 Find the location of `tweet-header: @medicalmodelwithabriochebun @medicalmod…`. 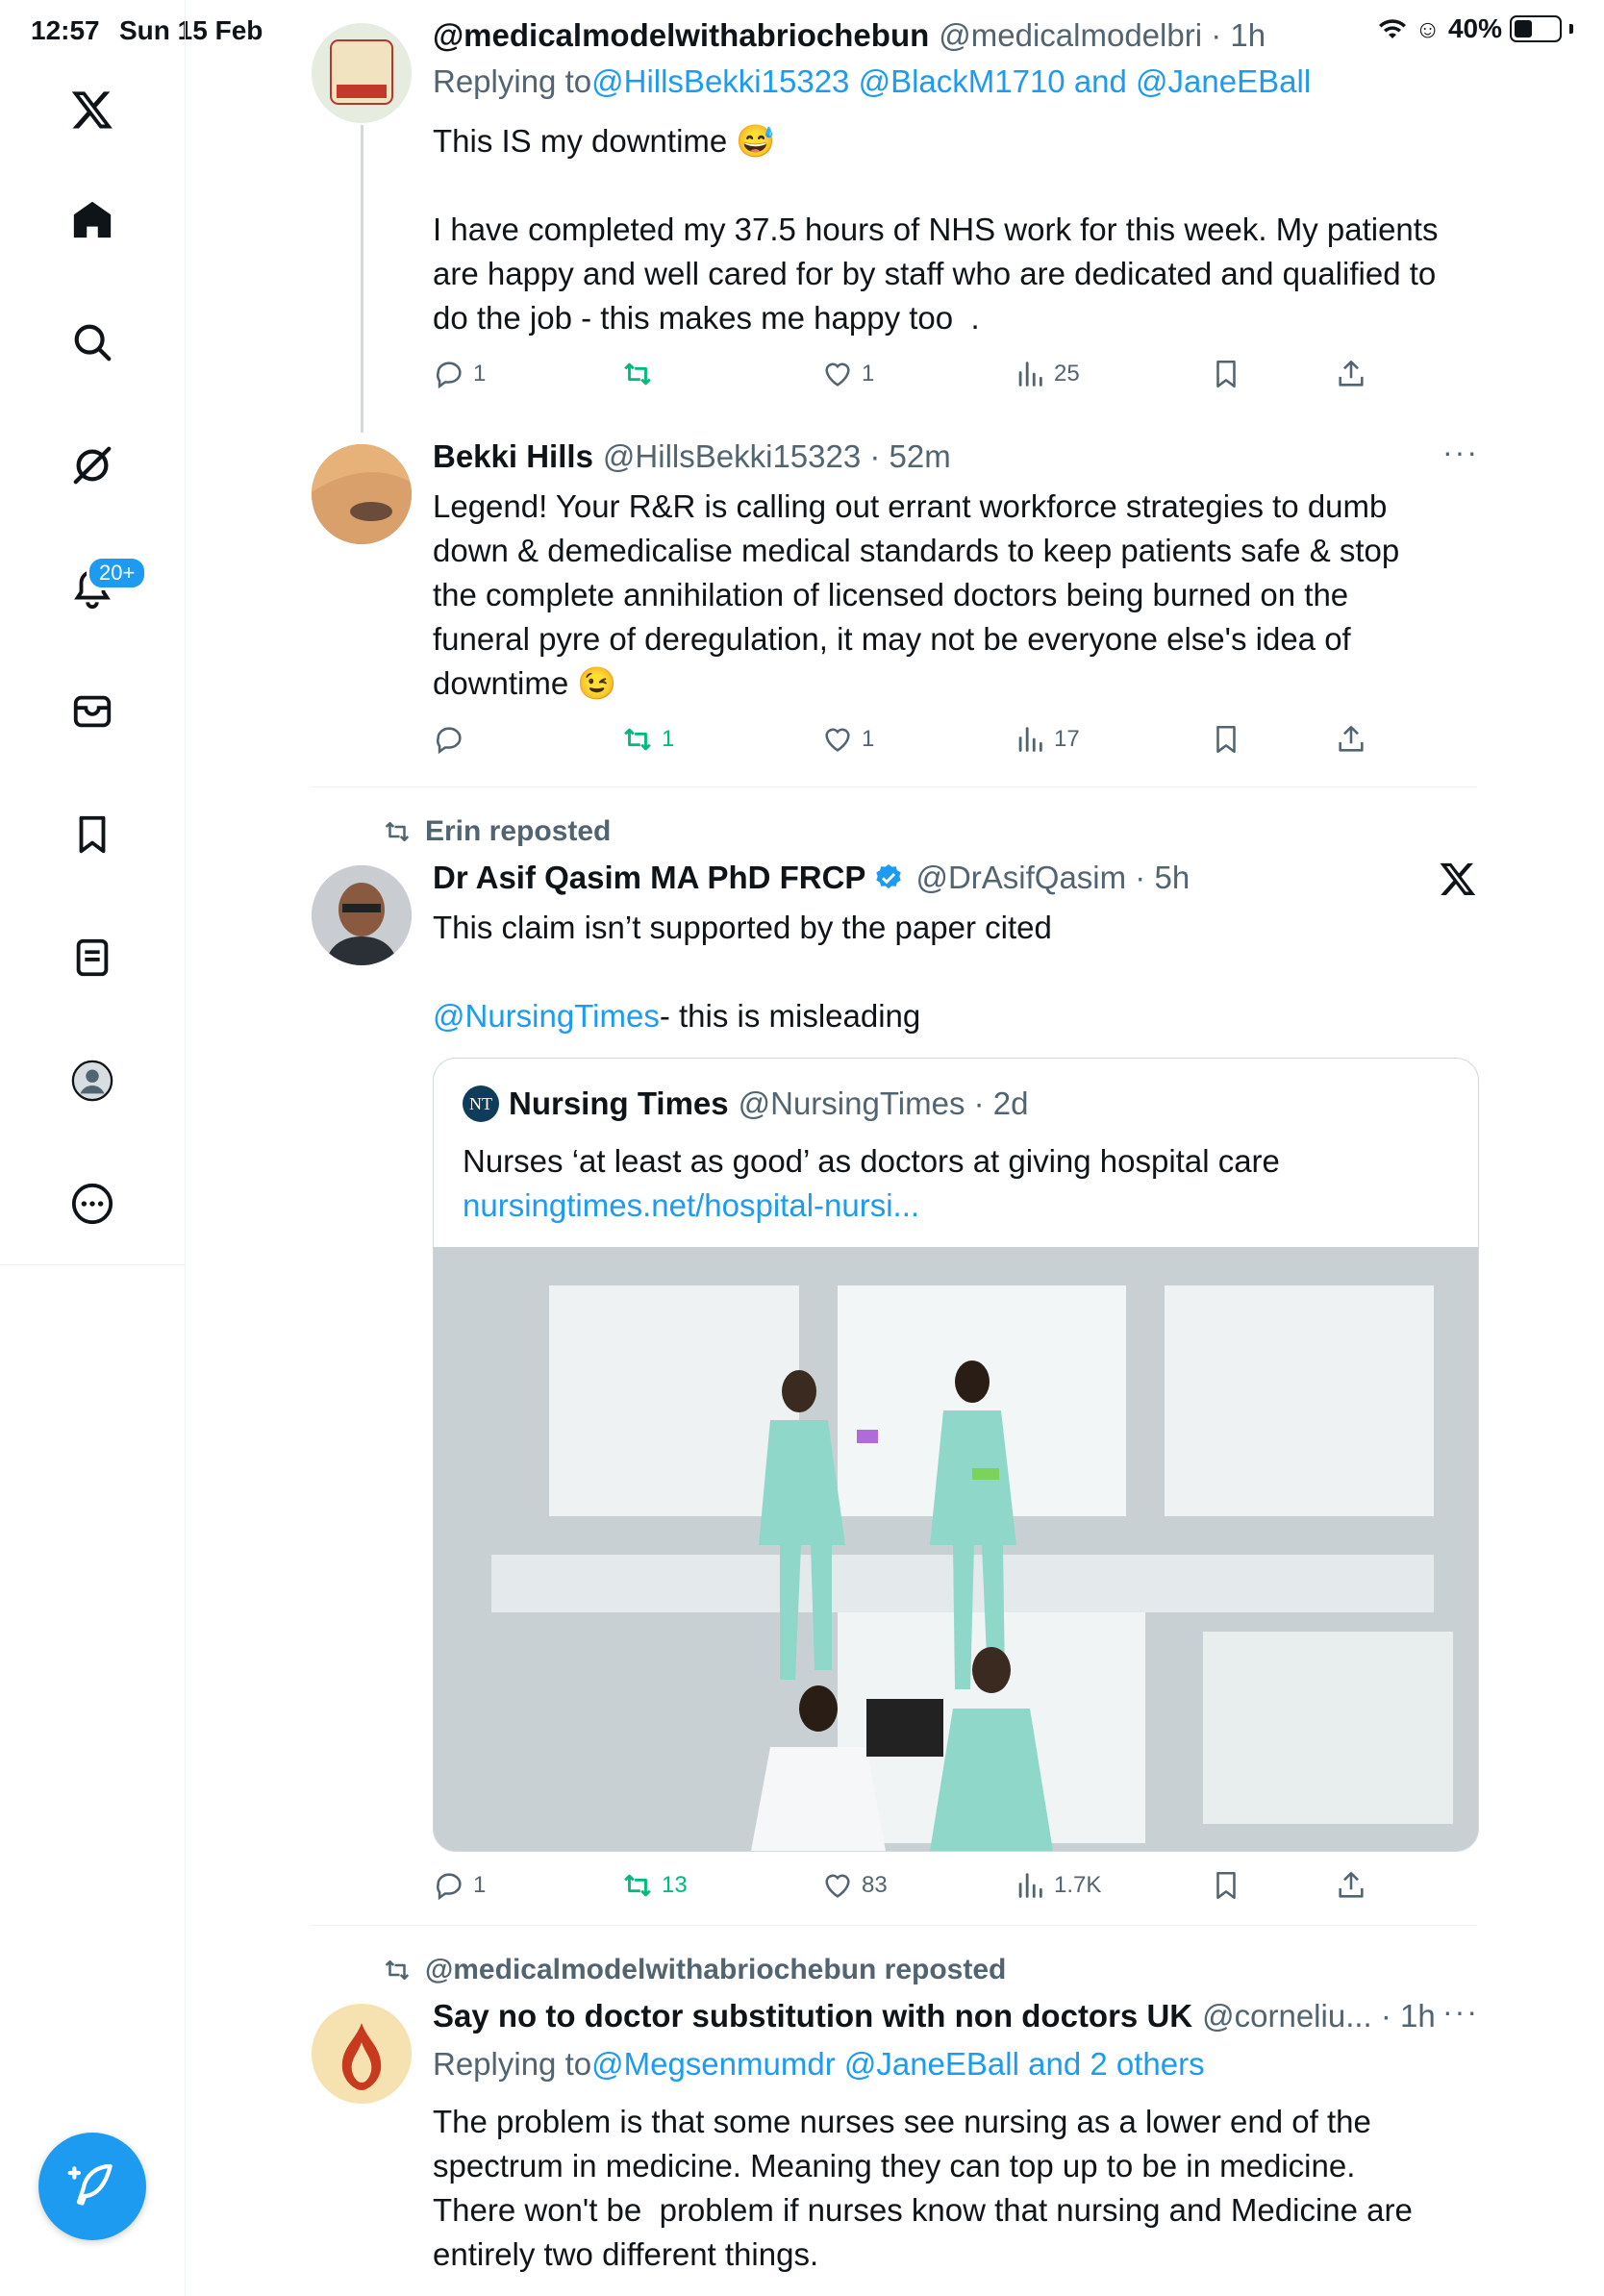

tweet-header: @medicalmodelwithabriochebun @medicalmod… is located at coordinates (849, 35).